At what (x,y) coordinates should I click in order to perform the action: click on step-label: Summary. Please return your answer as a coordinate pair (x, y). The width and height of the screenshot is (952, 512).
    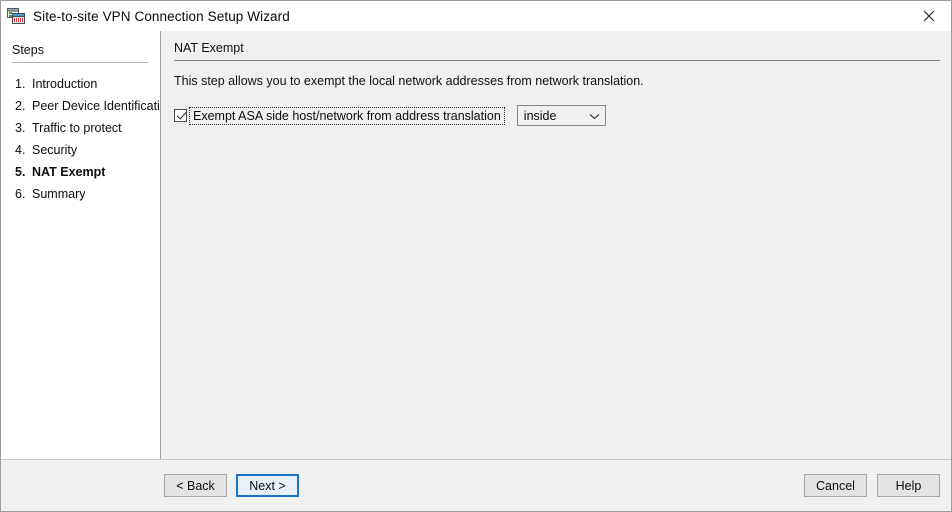
    Looking at the image, I should click on (59, 194).